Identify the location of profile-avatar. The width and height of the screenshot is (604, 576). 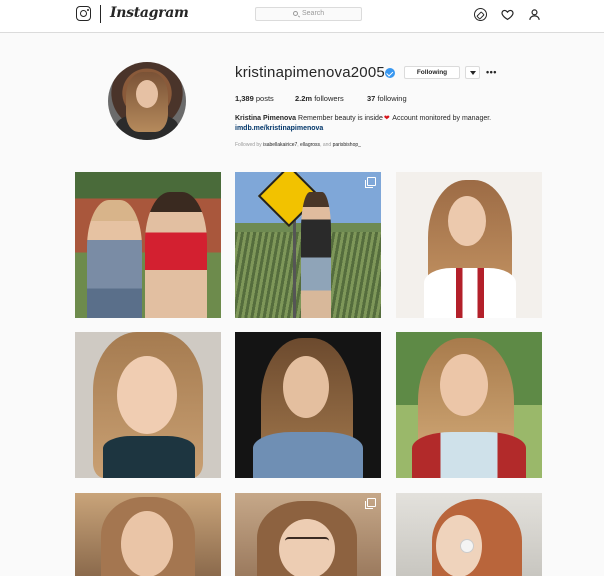
(147, 101).